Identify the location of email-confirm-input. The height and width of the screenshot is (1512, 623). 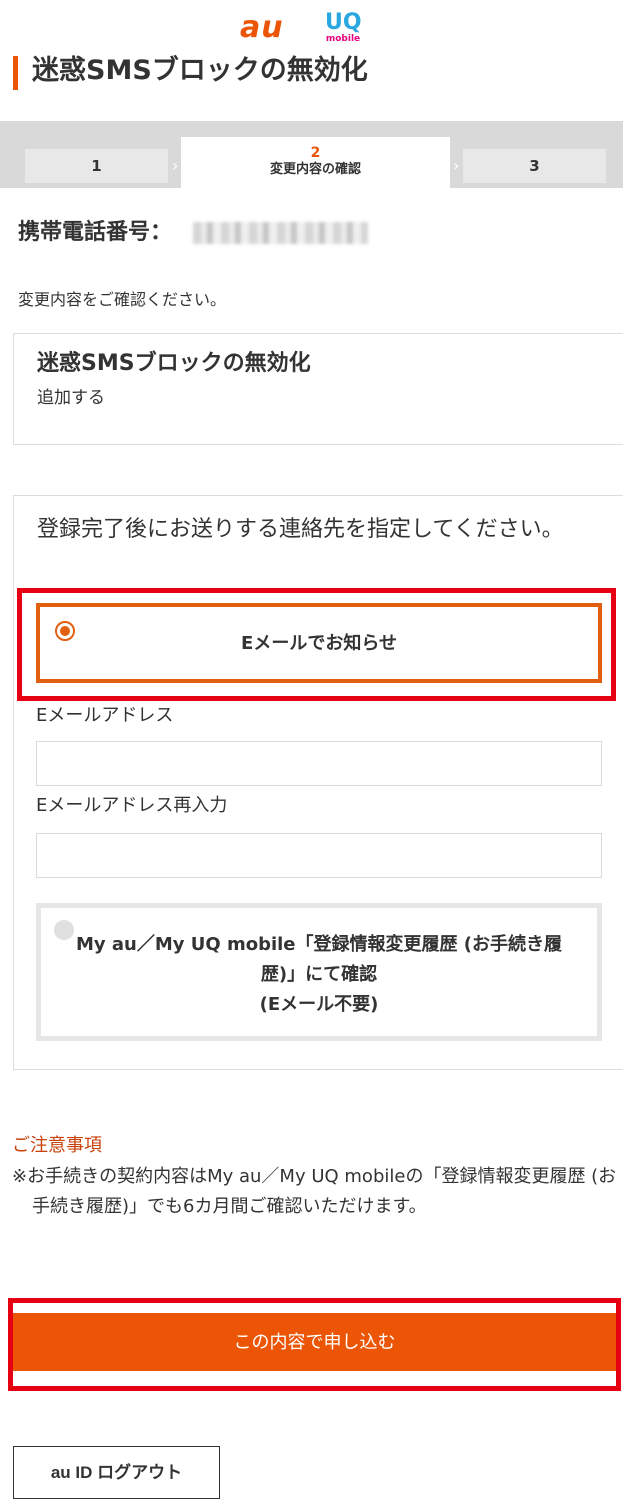
(319, 855).